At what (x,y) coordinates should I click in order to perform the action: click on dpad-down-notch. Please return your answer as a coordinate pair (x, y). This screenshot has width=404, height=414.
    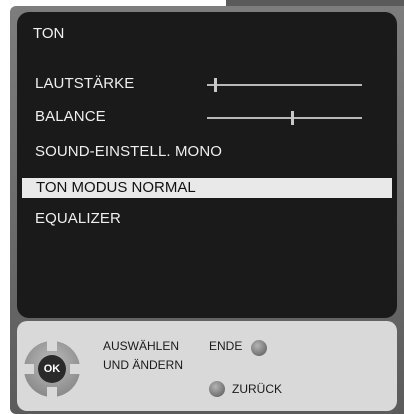
    Looking at the image, I should click on (52, 392).